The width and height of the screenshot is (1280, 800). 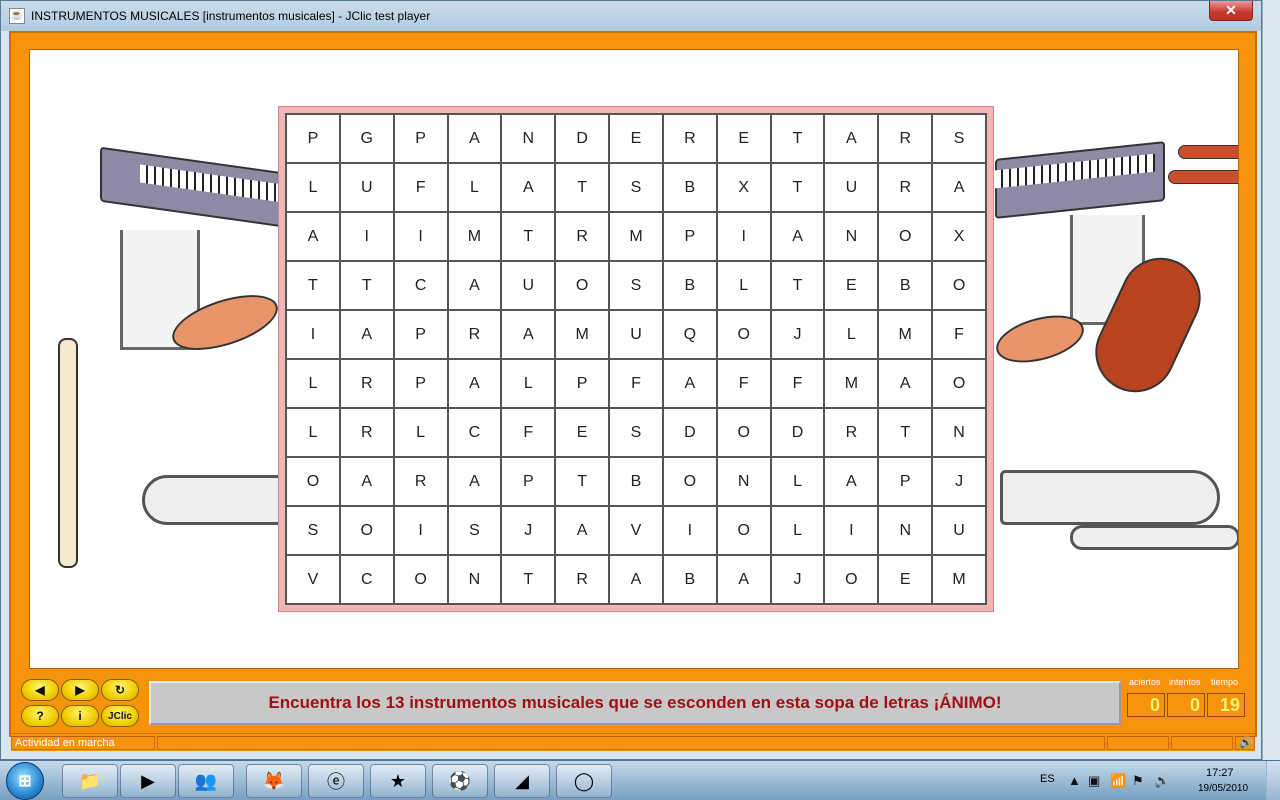 I want to click on media-player-taskbar-button: ▶, so click(x=148, y=781).